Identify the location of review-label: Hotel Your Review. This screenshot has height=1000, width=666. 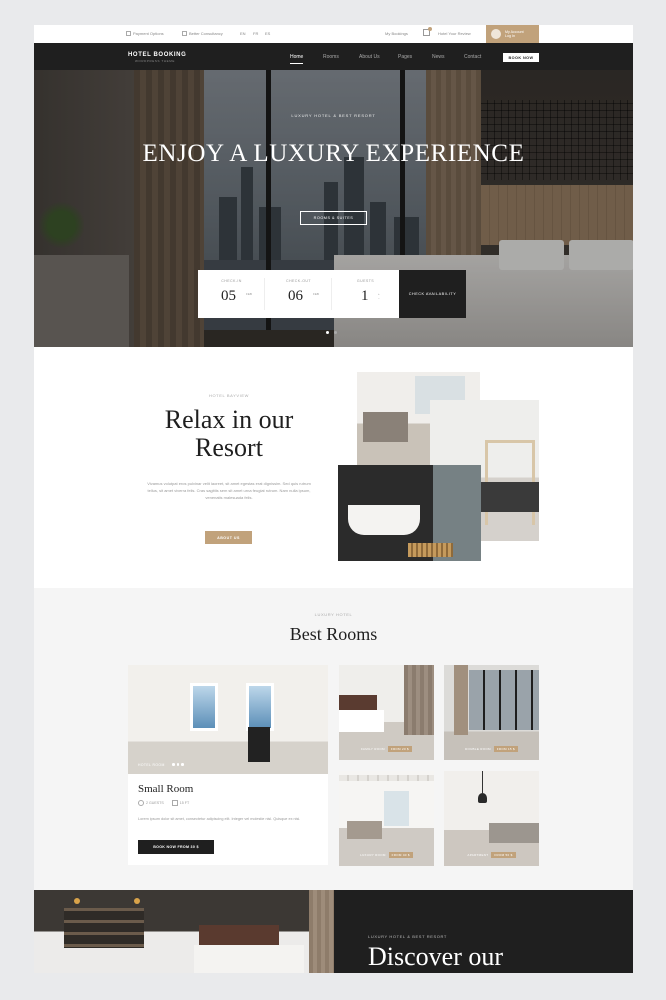
(454, 33).